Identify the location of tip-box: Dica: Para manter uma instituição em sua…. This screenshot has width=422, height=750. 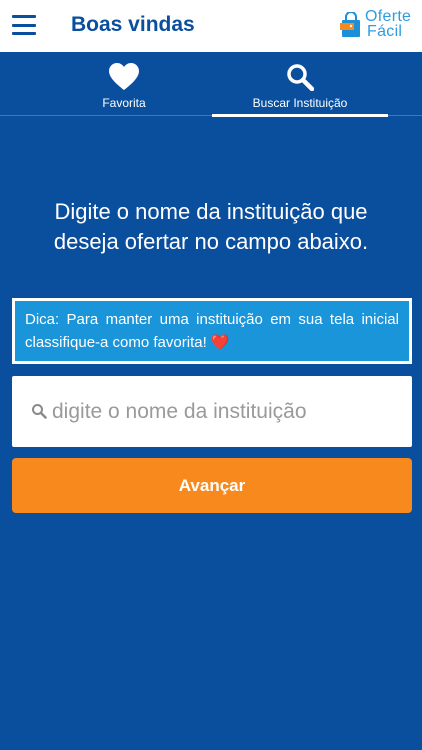
(212, 331).